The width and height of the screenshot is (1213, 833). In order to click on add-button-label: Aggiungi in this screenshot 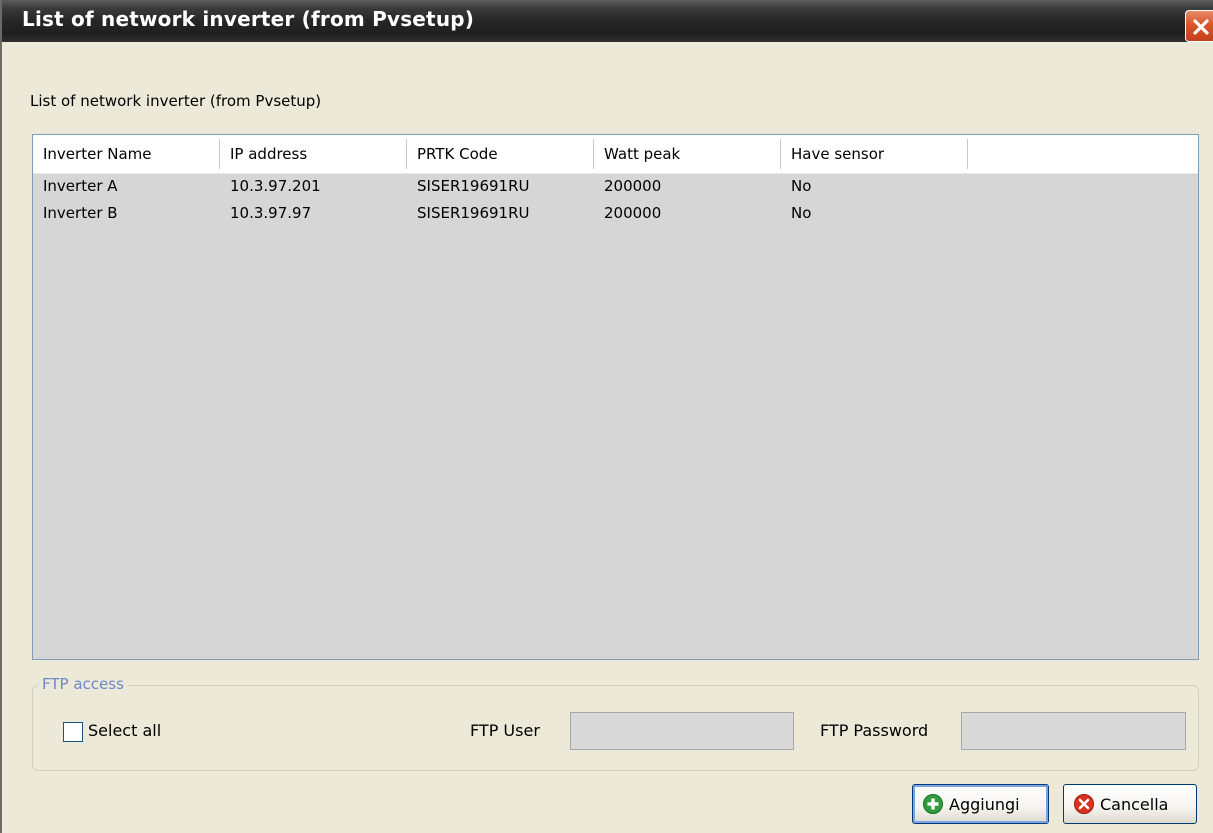, I will do `click(984, 804)`.